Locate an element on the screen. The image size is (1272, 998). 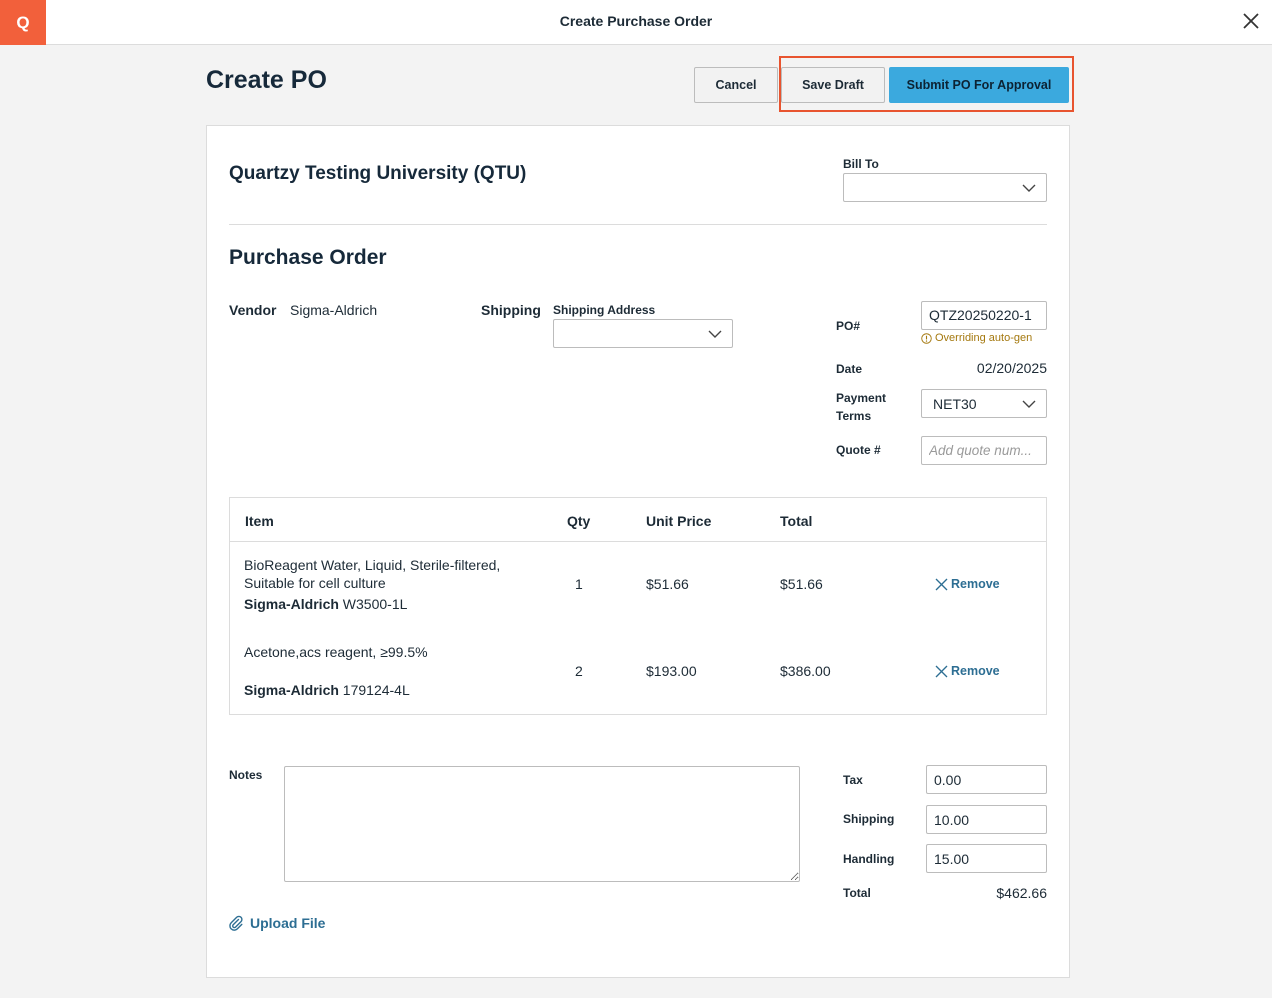
modal-title: Create Purchase Order is located at coordinates (636, 21).